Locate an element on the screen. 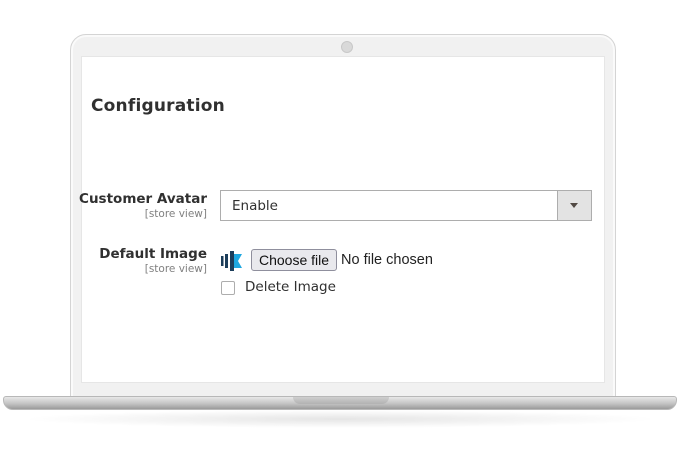 Image resolution: width=680 pixels, height=450 pixels. customer-avatar-selected-value: Enable is located at coordinates (255, 206).